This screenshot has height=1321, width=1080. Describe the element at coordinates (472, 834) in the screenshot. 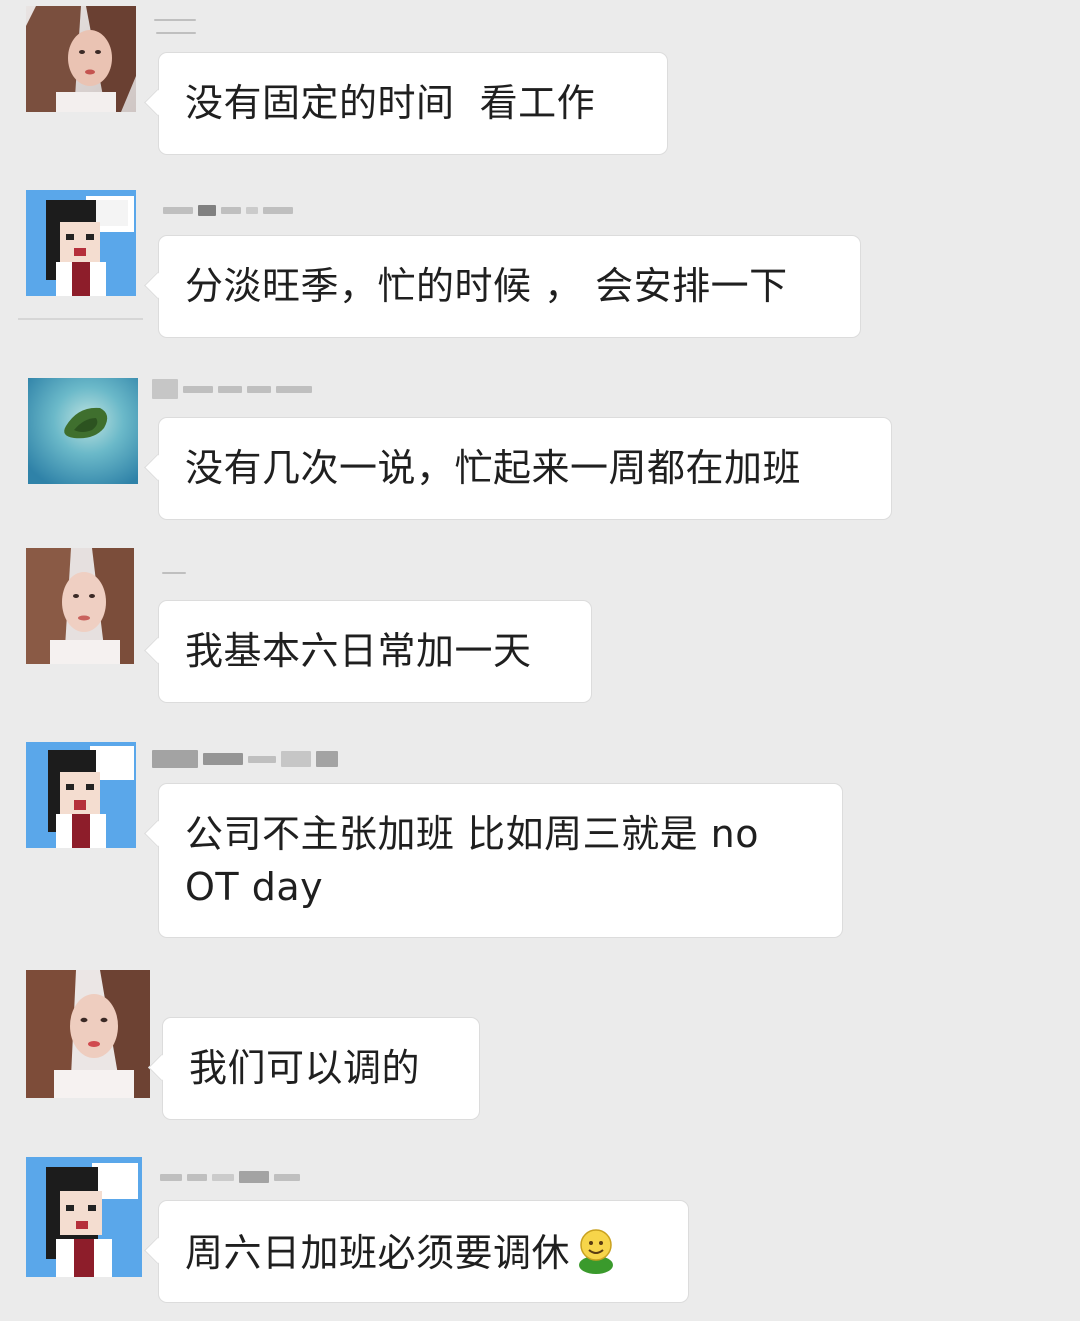

I see `message-text-line-1: 公司不主张加班 比如周三就是 no` at that location.